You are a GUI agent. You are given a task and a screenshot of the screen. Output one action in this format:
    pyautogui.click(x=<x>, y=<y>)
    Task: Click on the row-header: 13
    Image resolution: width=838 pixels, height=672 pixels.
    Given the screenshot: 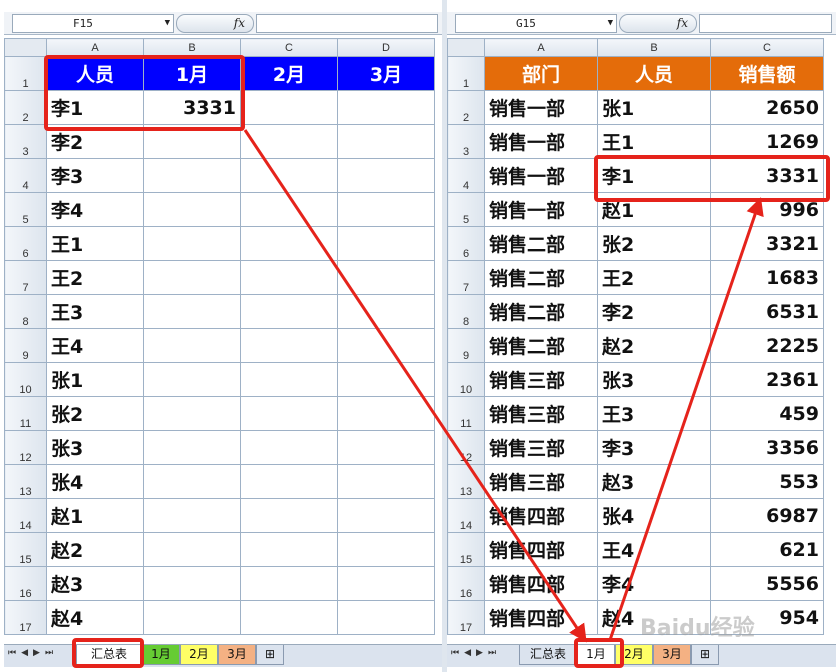 What is the action you would take?
    pyautogui.click(x=466, y=481)
    